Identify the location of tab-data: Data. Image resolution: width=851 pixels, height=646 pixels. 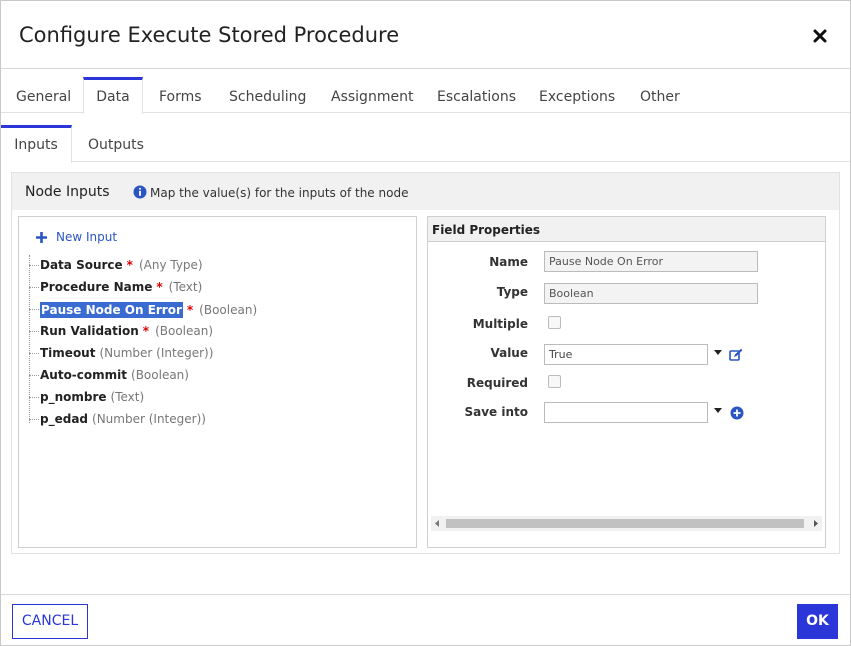
(113, 95).